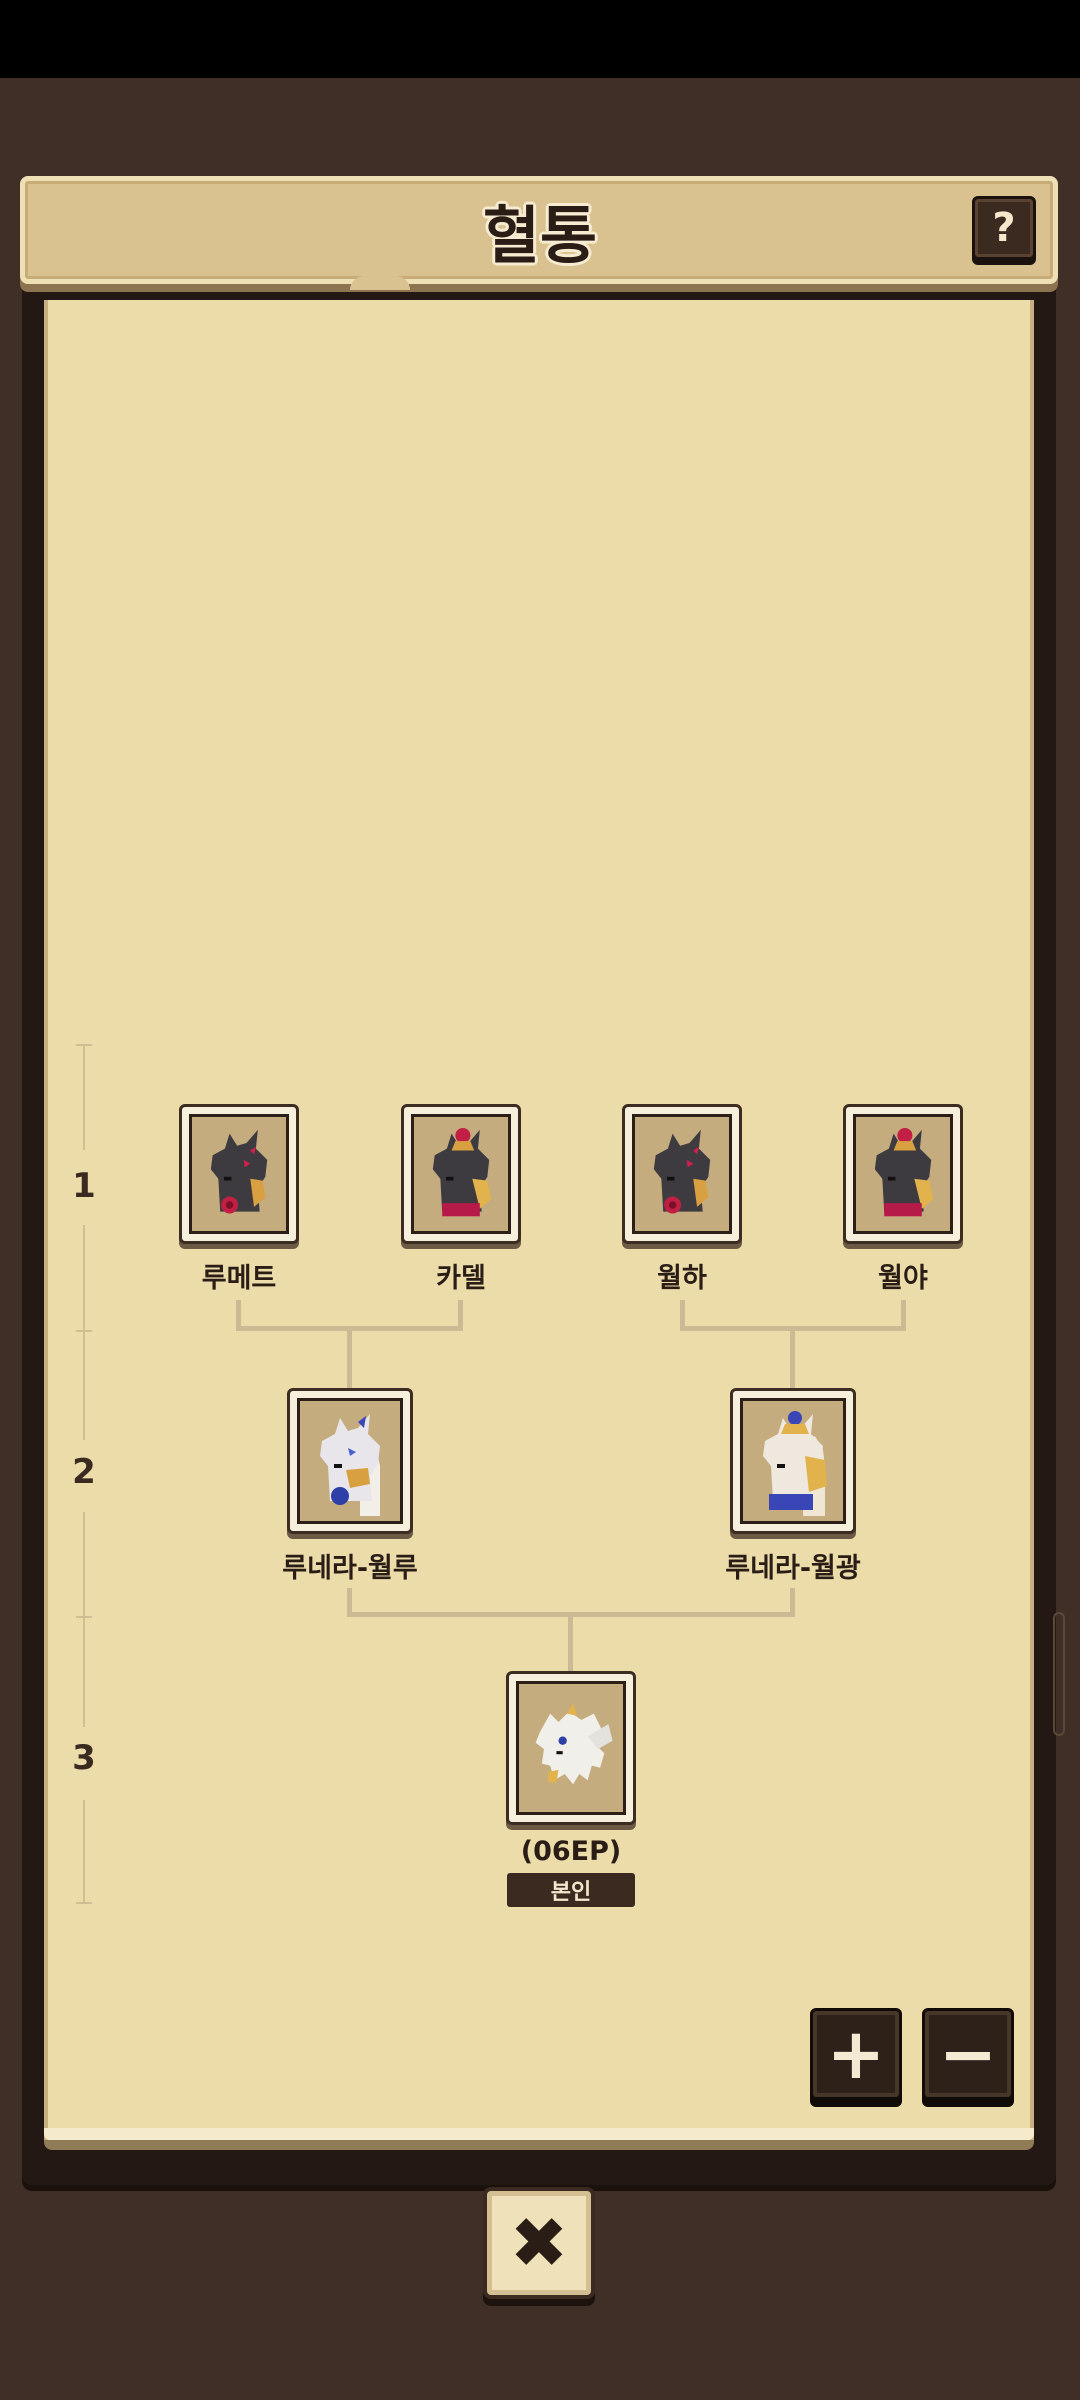 The width and height of the screenshot is (1080, 2400). I want to click on zoom-out-button: −, so click(968, 2054).